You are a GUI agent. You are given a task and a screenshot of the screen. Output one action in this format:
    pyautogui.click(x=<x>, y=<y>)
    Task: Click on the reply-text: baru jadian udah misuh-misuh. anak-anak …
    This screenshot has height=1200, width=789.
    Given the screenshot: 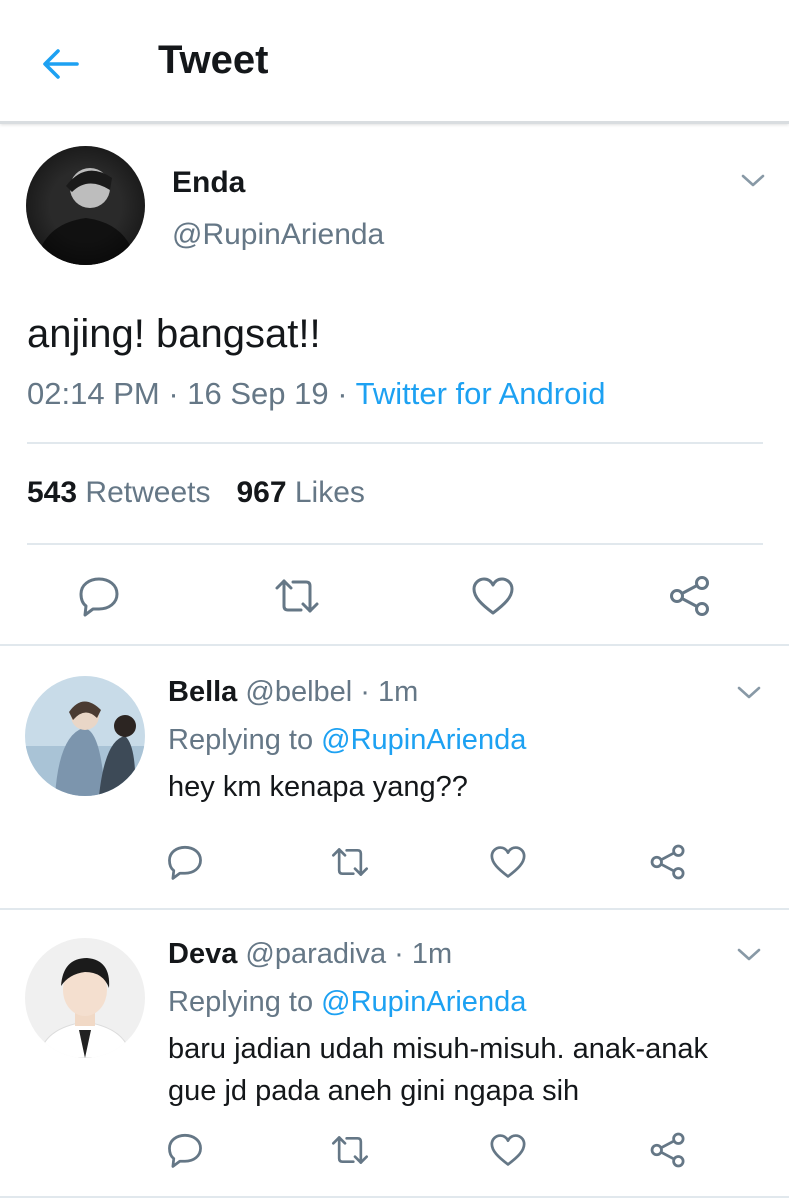 What is the action you would take?
    pyautogui.click(x=438, y=1070)
    